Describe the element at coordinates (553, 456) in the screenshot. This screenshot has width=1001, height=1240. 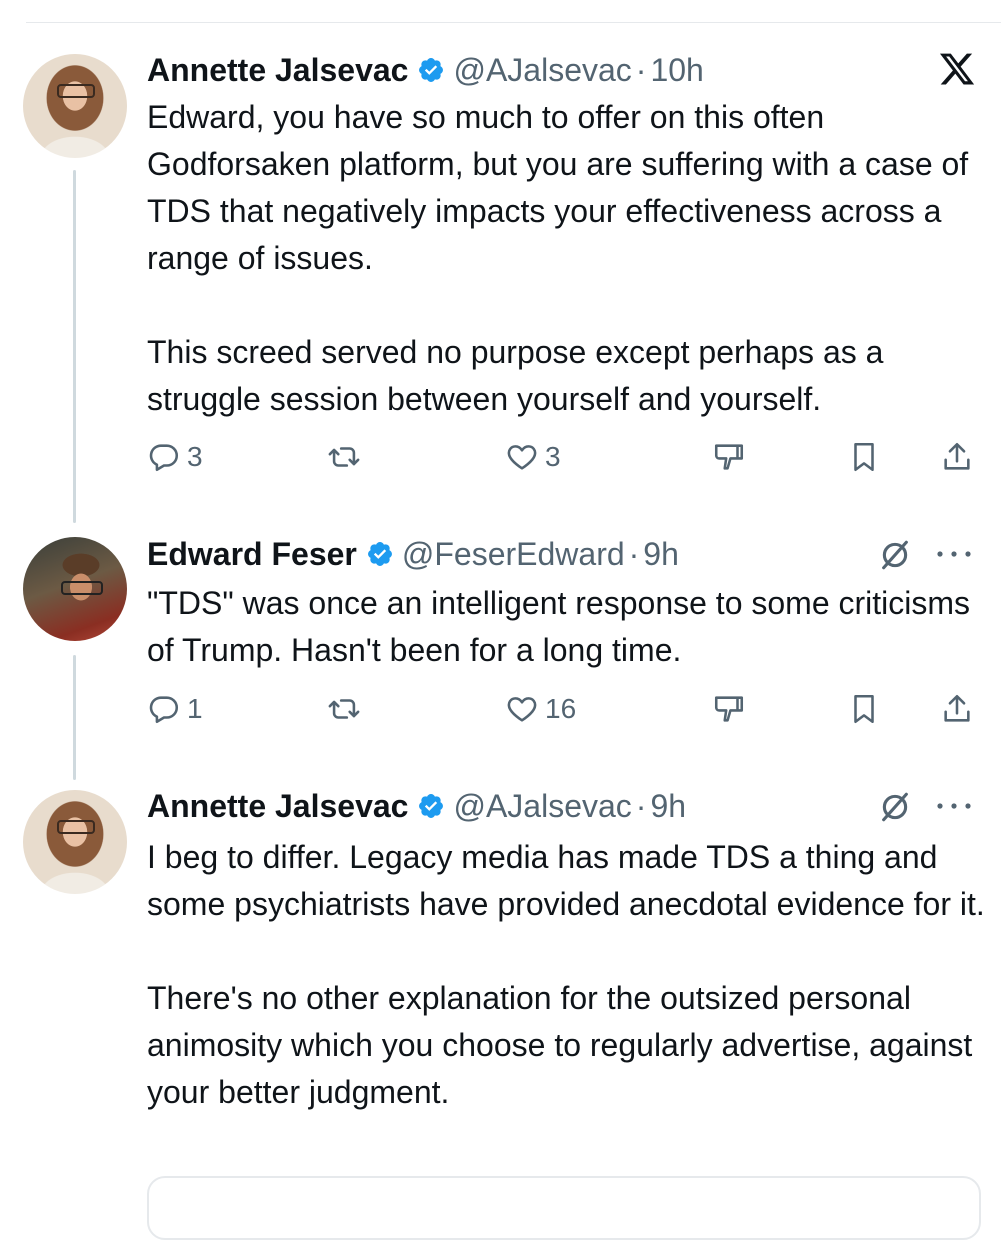
I see `like-count: 3` at that location.